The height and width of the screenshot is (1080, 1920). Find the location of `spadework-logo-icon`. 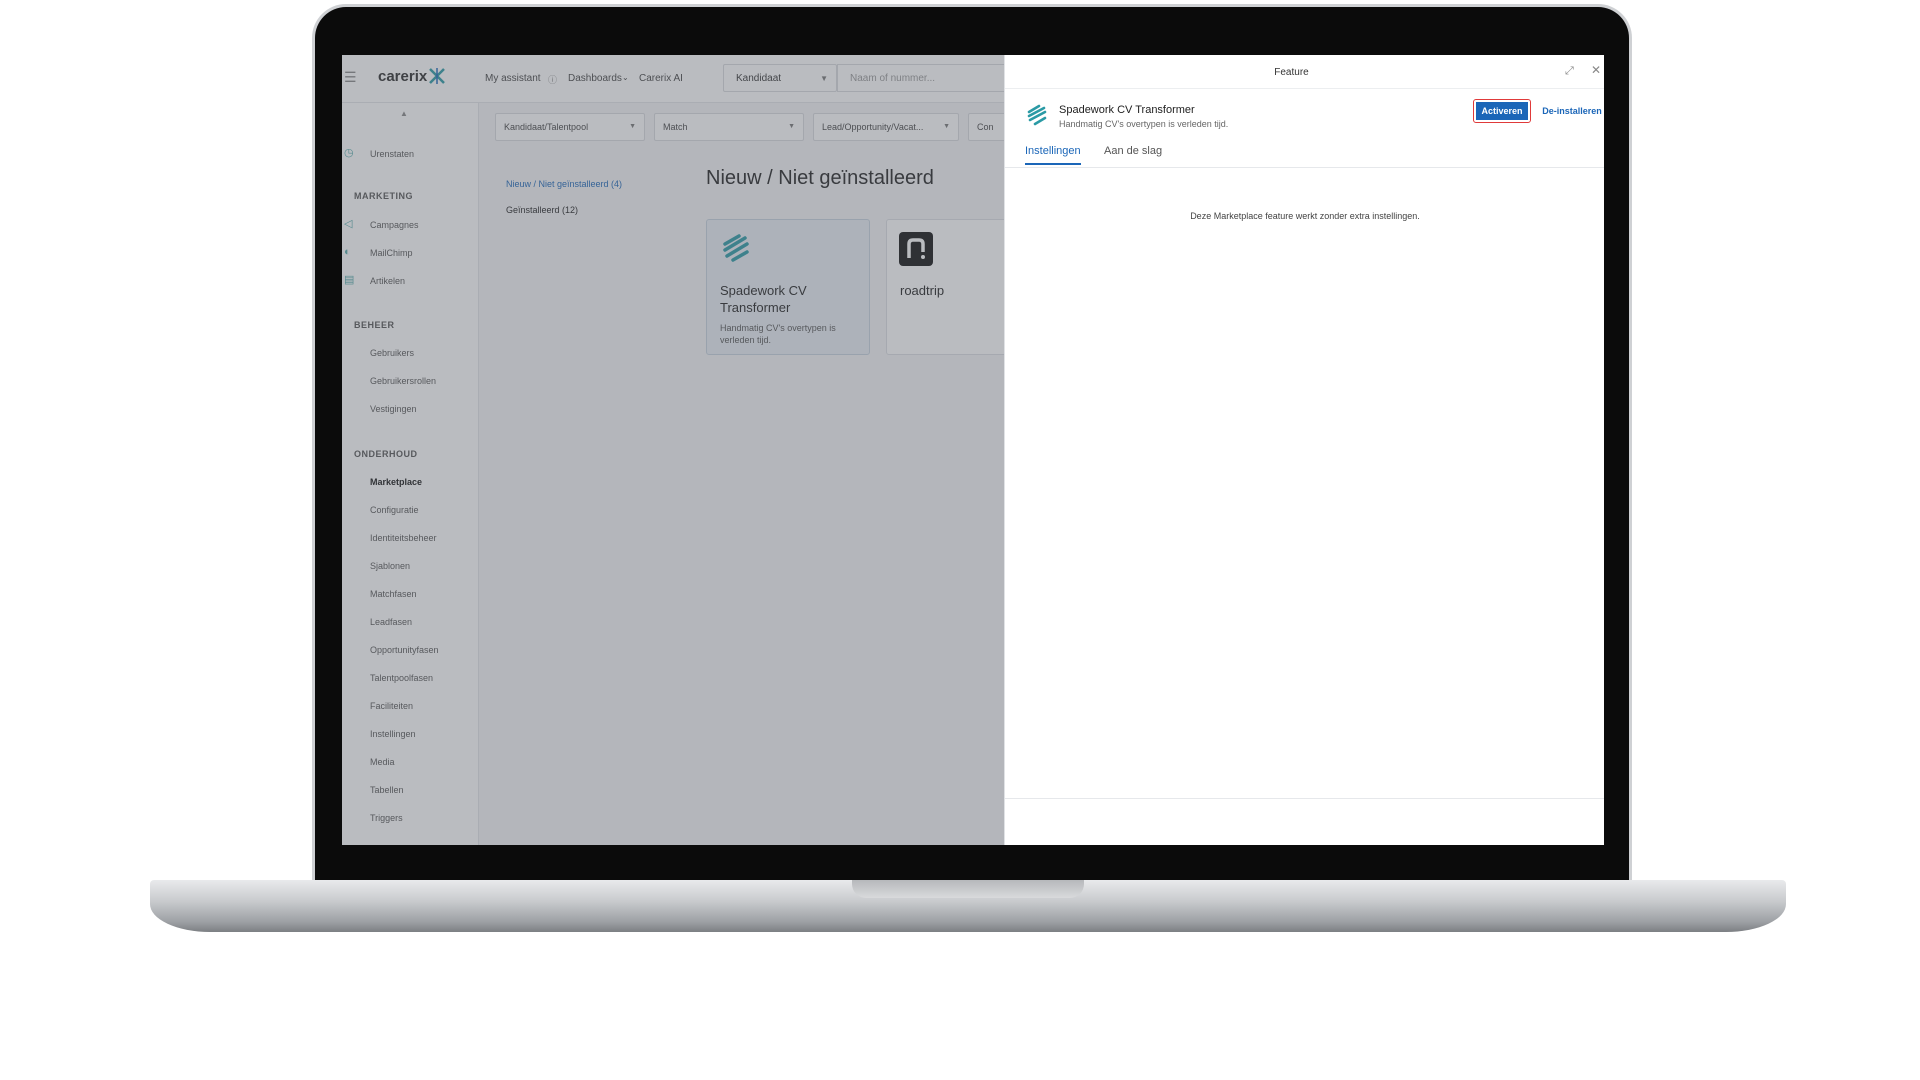

spadework-logo-icon is located at coordinates (1037, 115).